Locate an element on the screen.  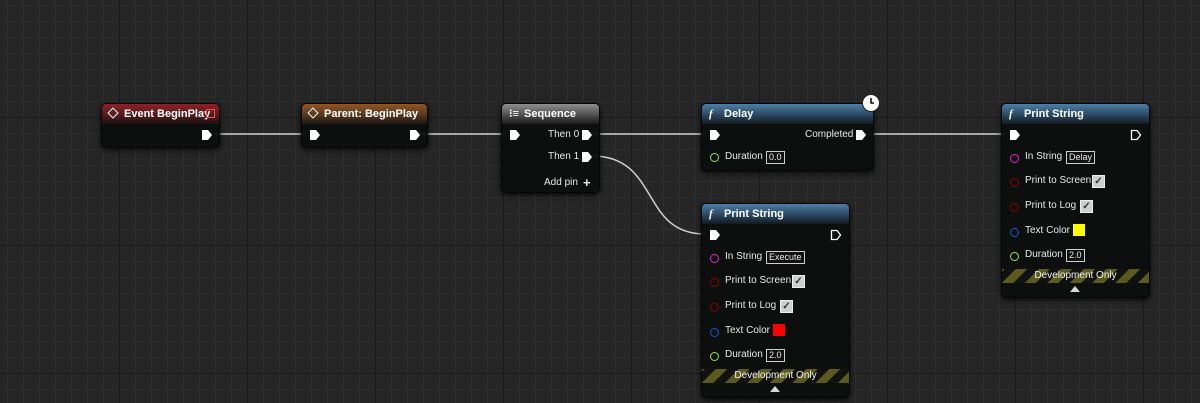
latent-clock-icon is located at coordinates (871, 103).